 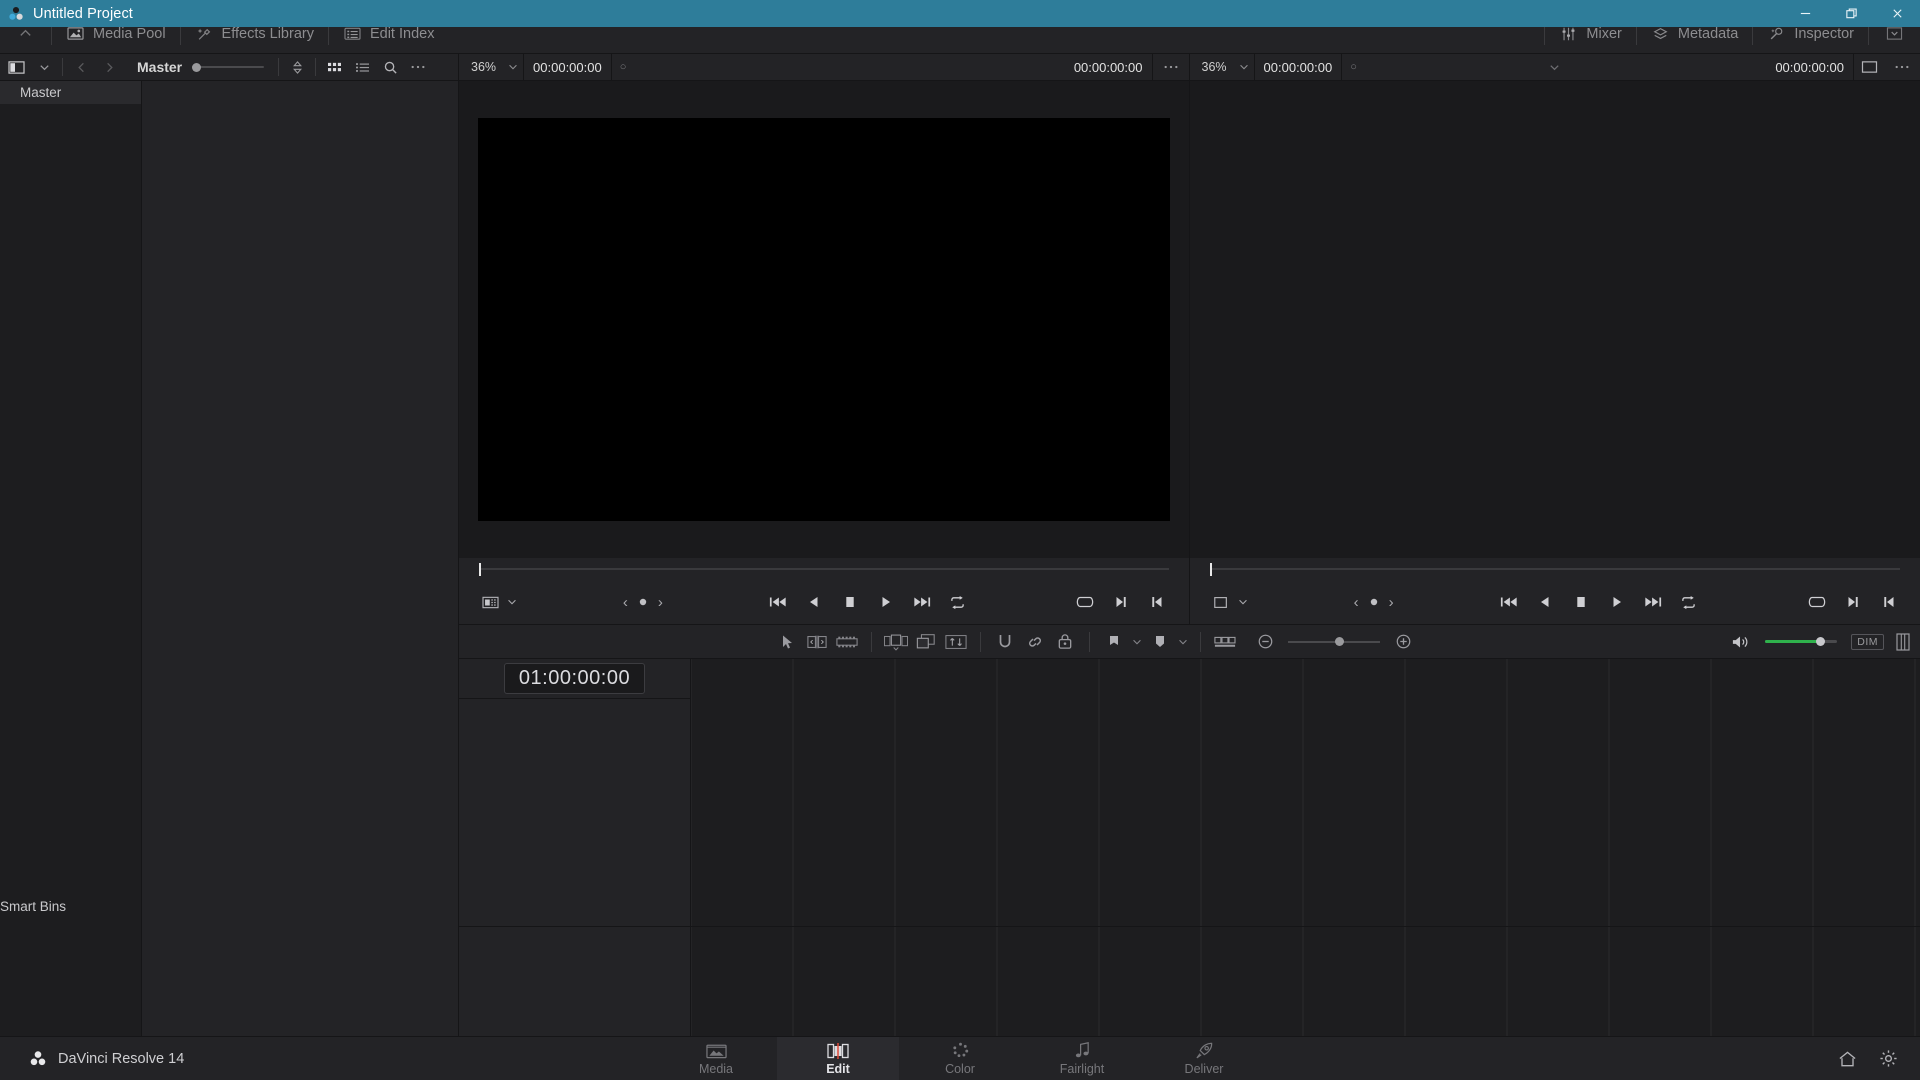 What do you see at coordinates (1121, 602) in the screenshot?
I see `source-mark-out-button` at bounding box center [1121, 602].